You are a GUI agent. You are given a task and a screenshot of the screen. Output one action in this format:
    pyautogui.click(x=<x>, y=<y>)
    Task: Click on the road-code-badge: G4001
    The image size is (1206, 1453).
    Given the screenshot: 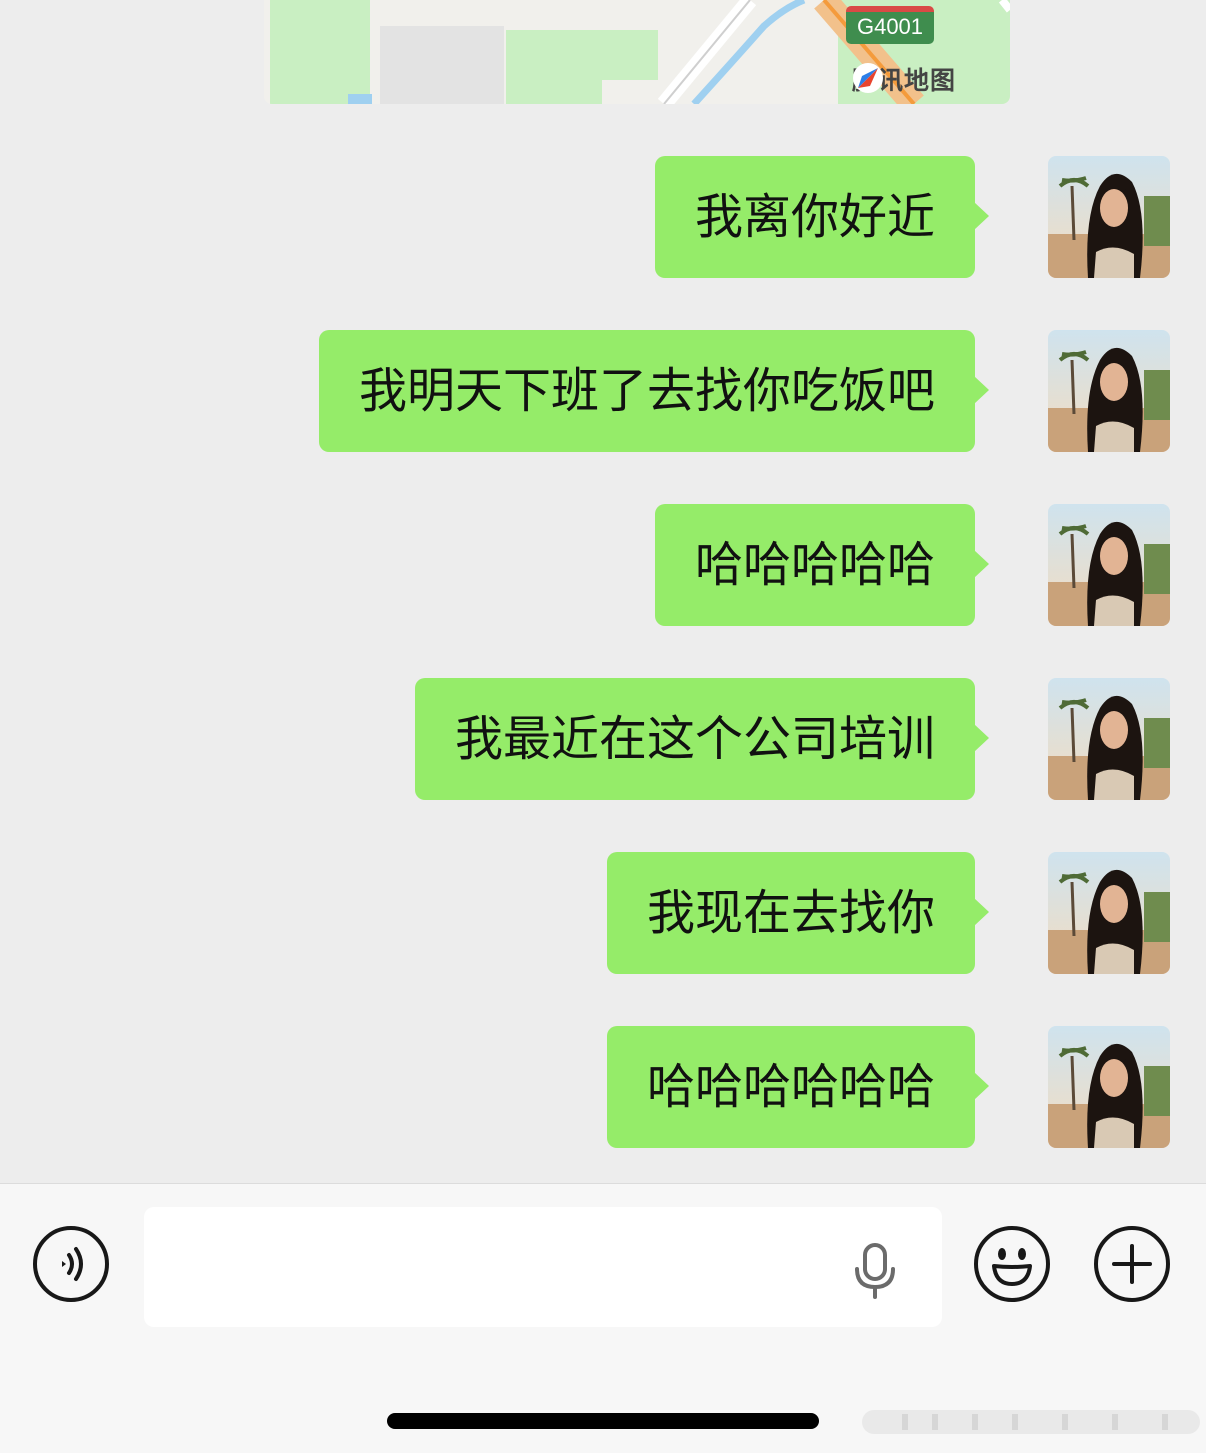 What is the action you would take?
    pyautogui.click(x=890, y=25)
    